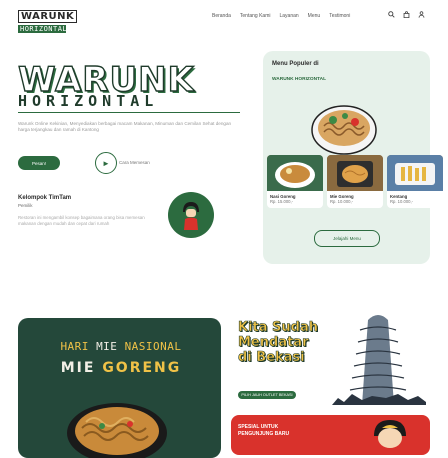 Image resolution: width=448 pixels, height=458 pixels. I want to click on location-line3: di Bekasi, so click(271, 358).